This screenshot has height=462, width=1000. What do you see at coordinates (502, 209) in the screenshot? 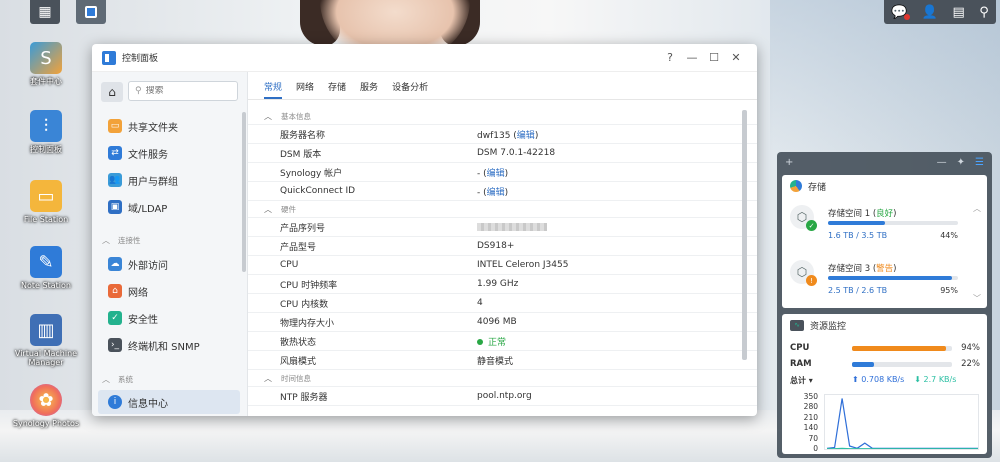
I see `section-hardware: ︿ 硬件` at bounding box center [502, 209].